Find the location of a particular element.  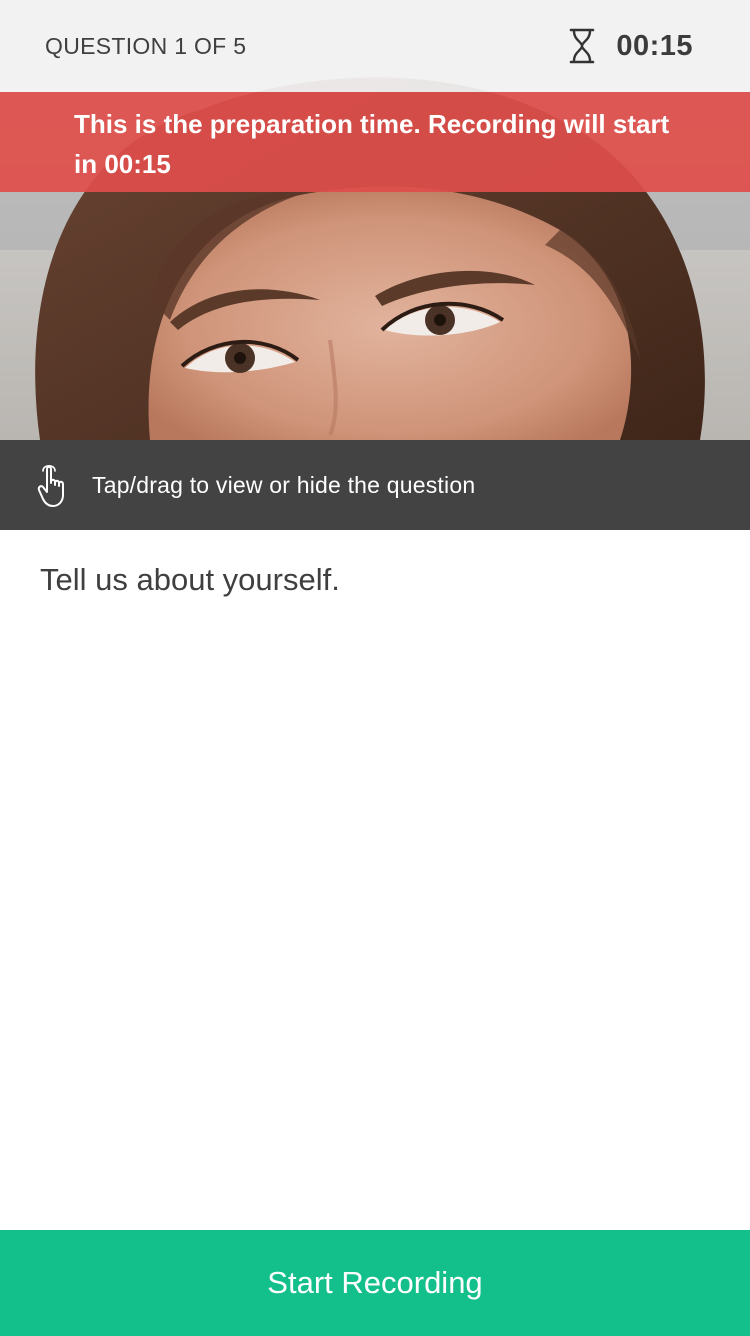

hint-text: Tap/drag to view or hide the question is located at coordinates (284, 484).